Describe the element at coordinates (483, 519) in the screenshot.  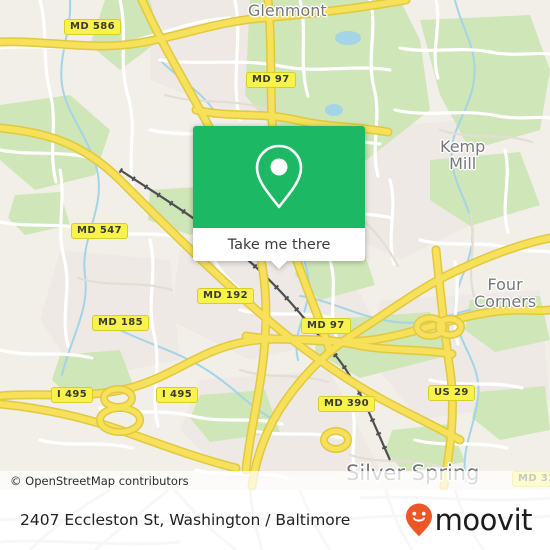
I see `moovit-wordmark: moovit` at that location.